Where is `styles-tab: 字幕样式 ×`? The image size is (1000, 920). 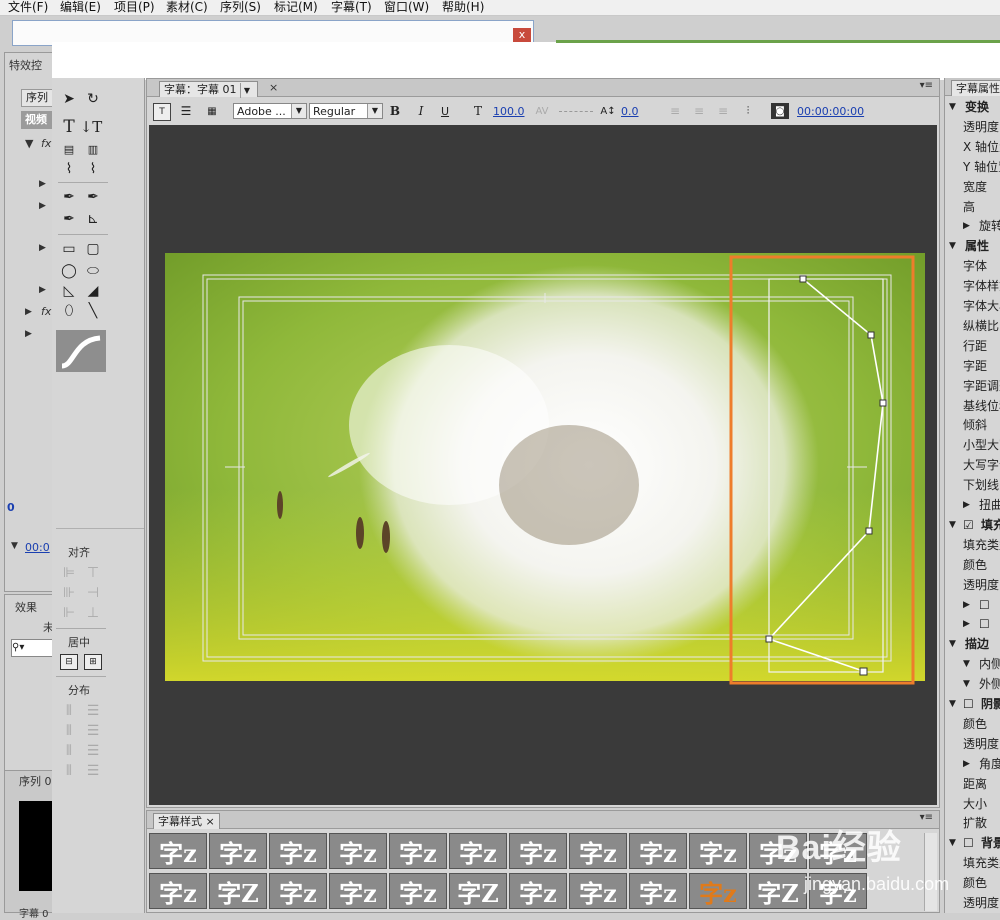
styles-tab: 字幕样式 × is located at coordinates (186, 821).